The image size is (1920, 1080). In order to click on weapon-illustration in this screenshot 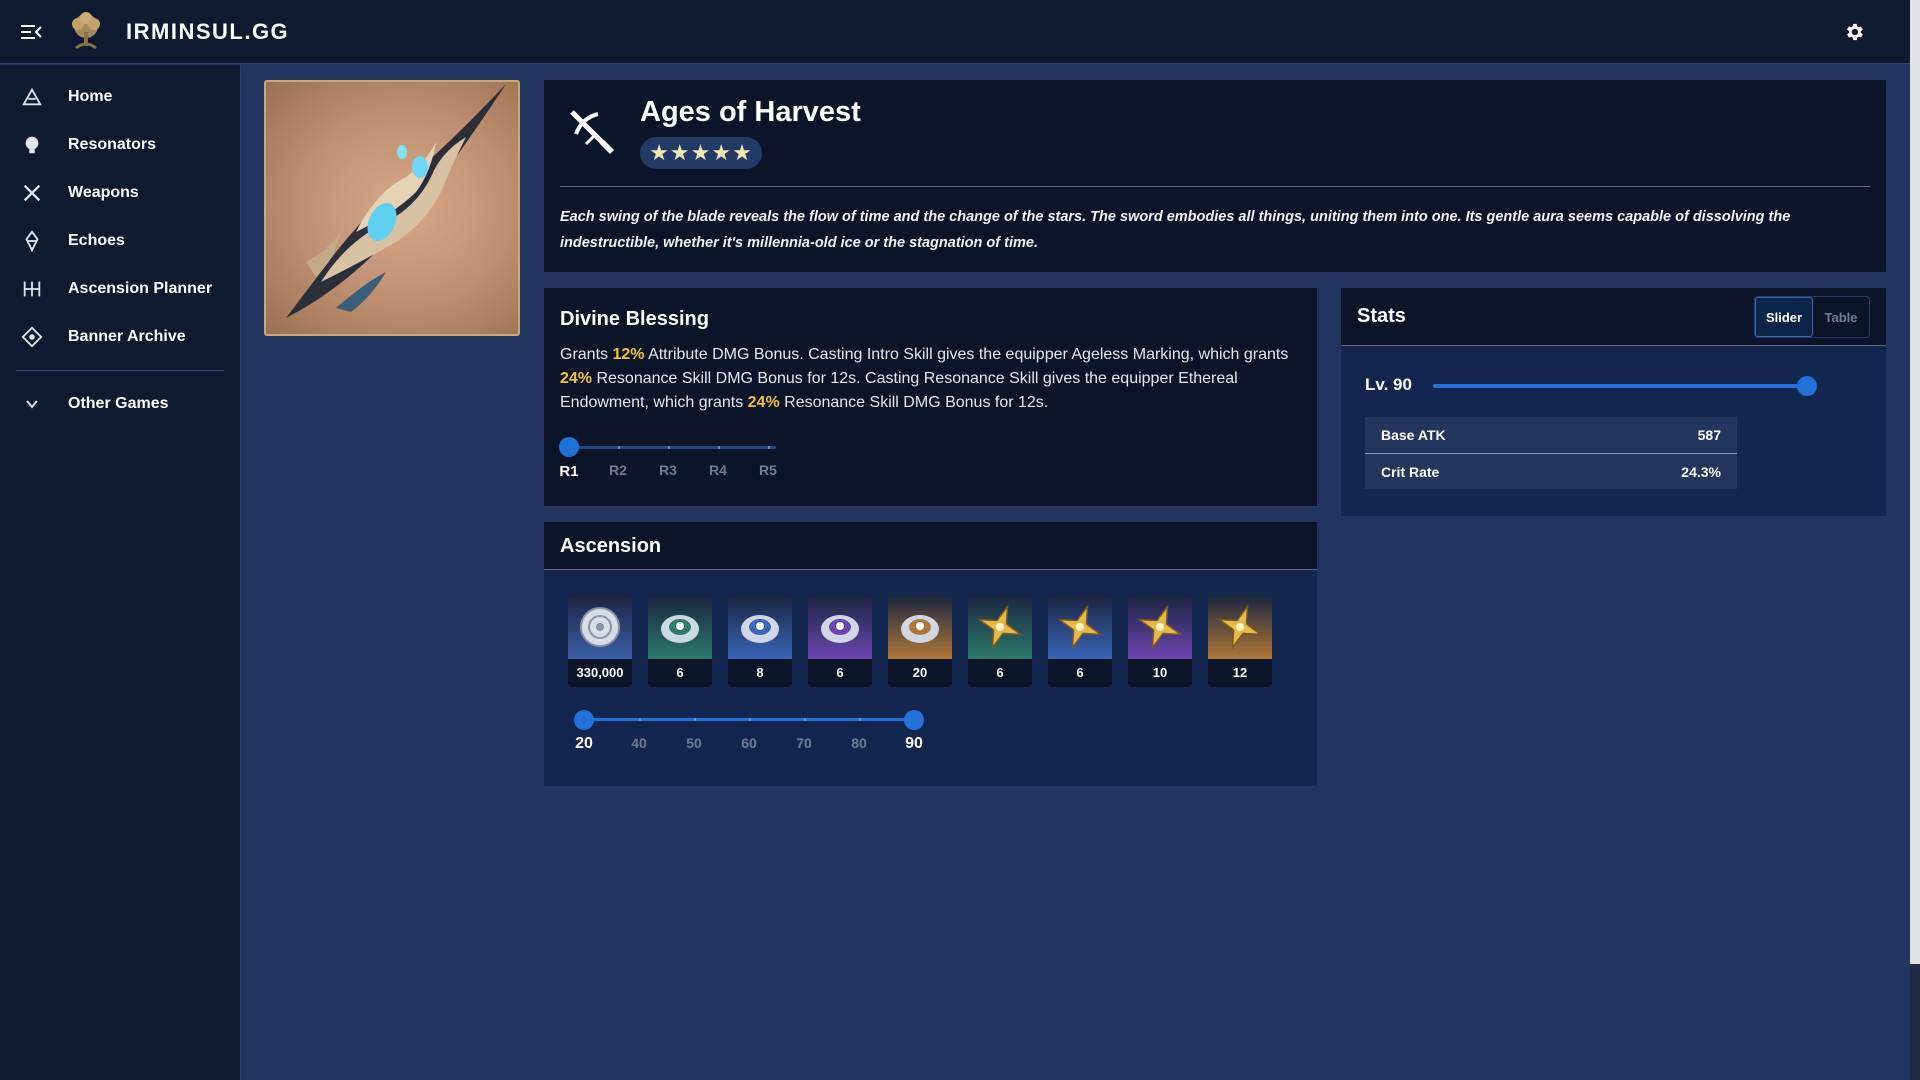, I will do `click(396, 201)`.